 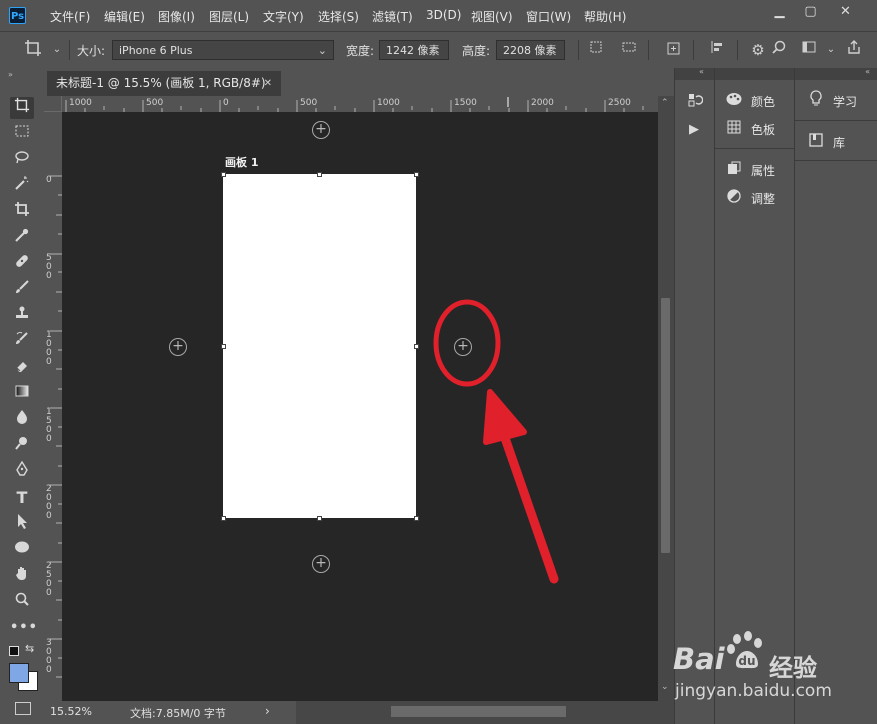 What do you see at coordinates (845, 102) in the screenshot?
I see `panel-learn-label: 学习` at bounding box center [845, 102].